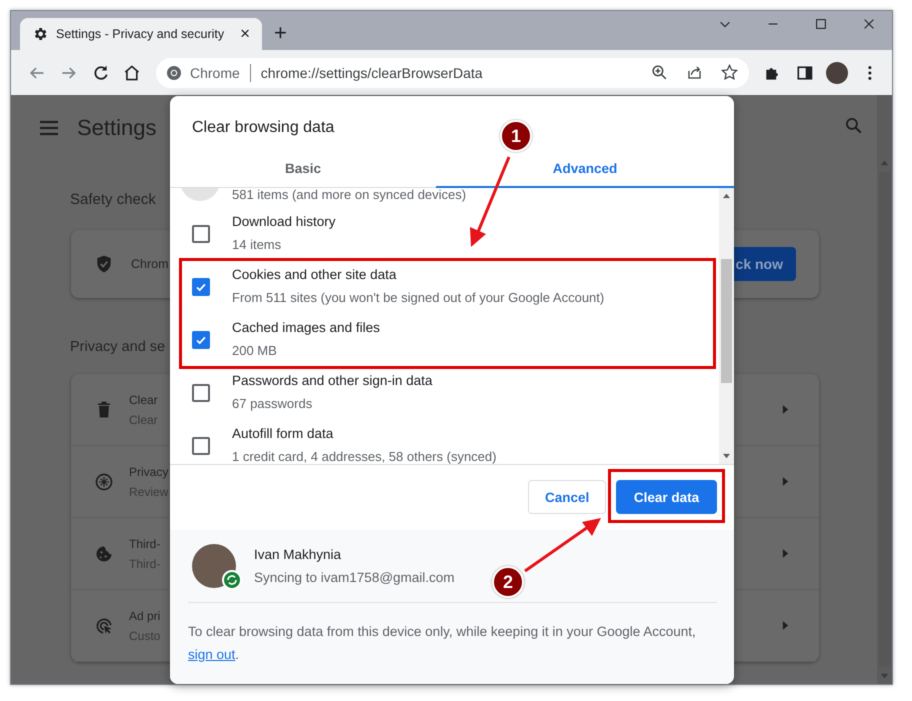 The image size is (912, 701). I want to click on item-label: Download history, so click(284, 222).